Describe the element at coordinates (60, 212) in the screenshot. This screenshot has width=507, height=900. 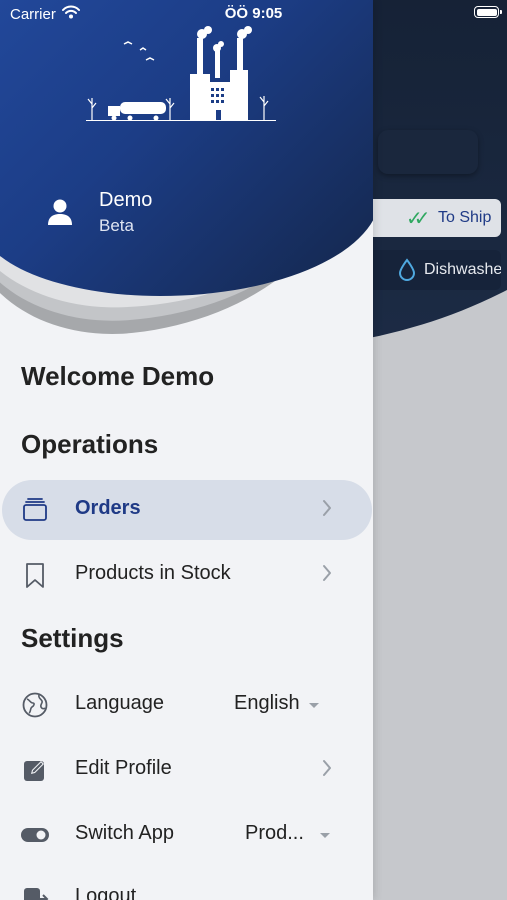
I see `user-avatar-icon` at that location.